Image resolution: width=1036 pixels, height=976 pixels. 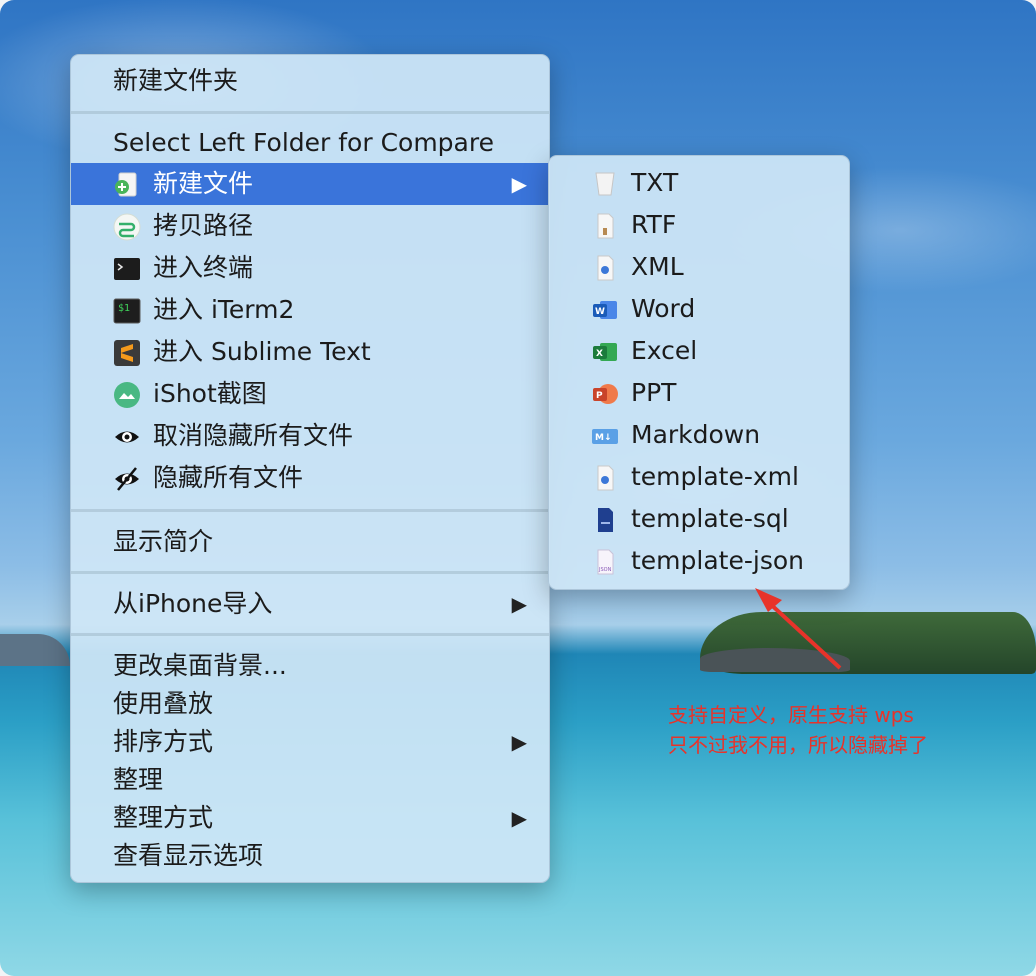 What do you see at coordinates (310, 478) in the screenshot?
I see `menu-item-hide-all-files: 隐藏所有文件` at bounding box center [310, 478].